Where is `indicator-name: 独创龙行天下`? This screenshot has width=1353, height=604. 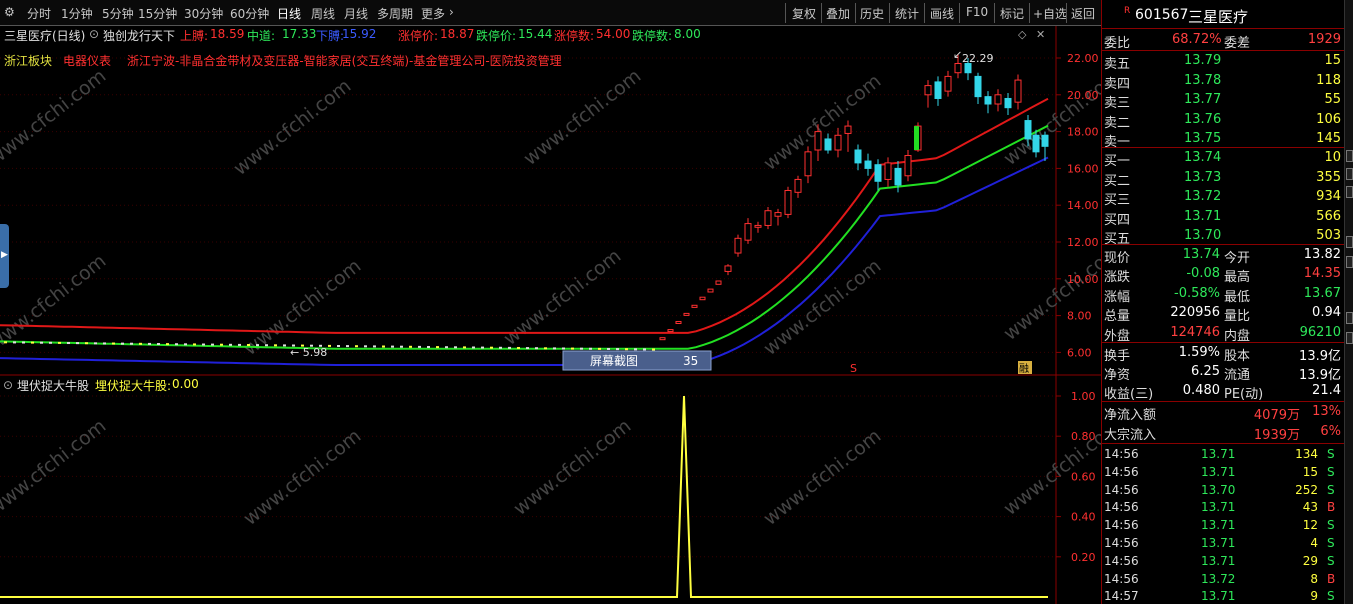
indicator-name: 独创龙行天下 is located at coordinates (139, 35).